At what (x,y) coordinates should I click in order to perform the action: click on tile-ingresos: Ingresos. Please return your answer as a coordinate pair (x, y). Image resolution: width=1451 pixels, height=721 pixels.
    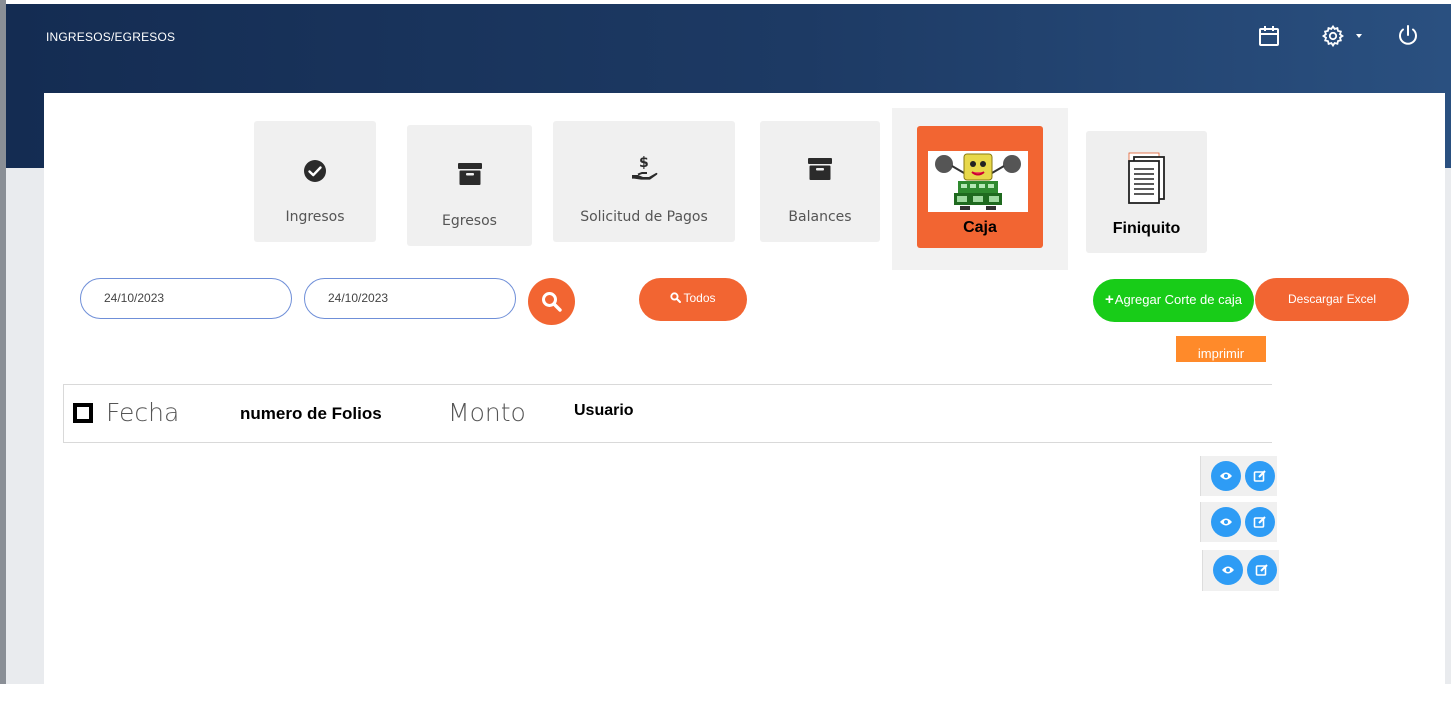
    Looking at the image, I should click on (315, 181).